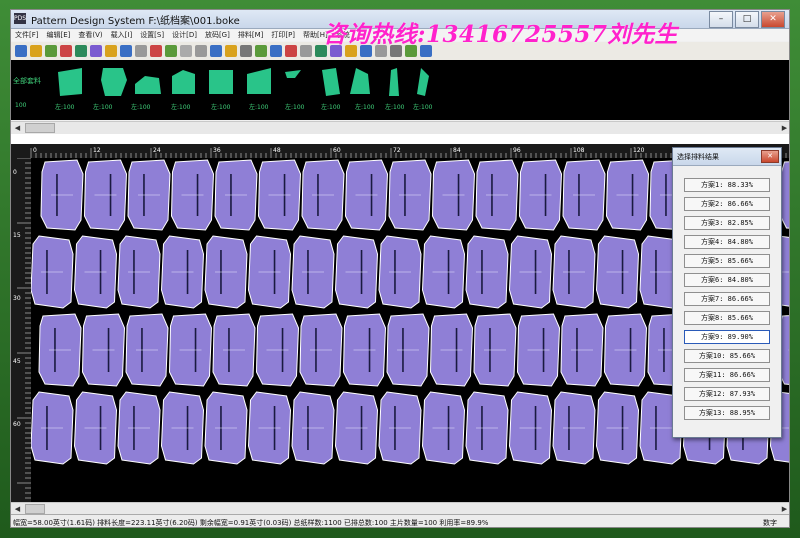 The height and width of the screenshot is (538, 800). What do you see at coordinates (770, 156) in the screenshot?
I see `dialog-close-button: ✕` at bounding box center [770, 156].